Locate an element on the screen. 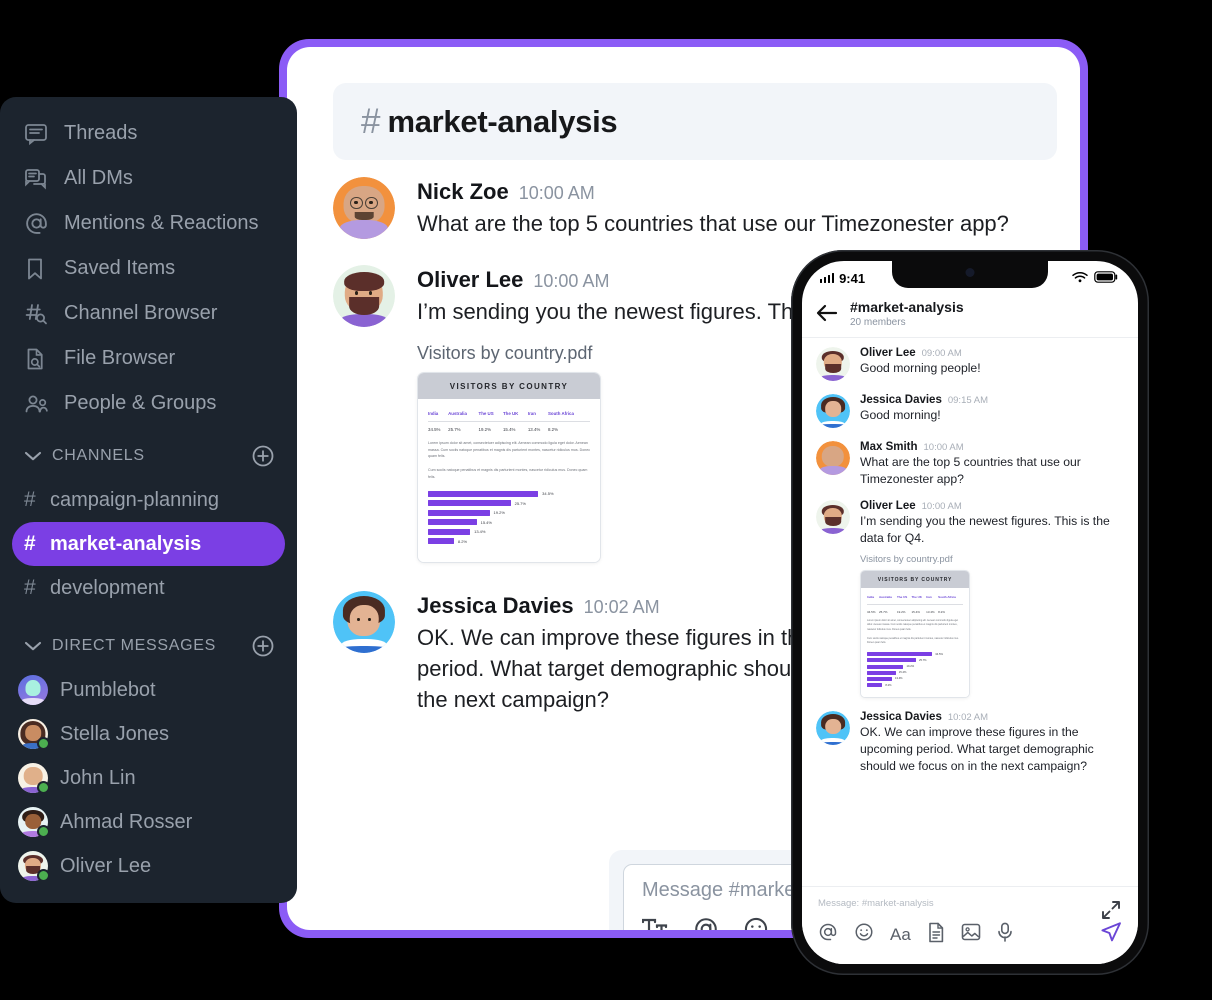 The image size is (1212, 1000). file-search-icon is located at coordinates (39, 359).